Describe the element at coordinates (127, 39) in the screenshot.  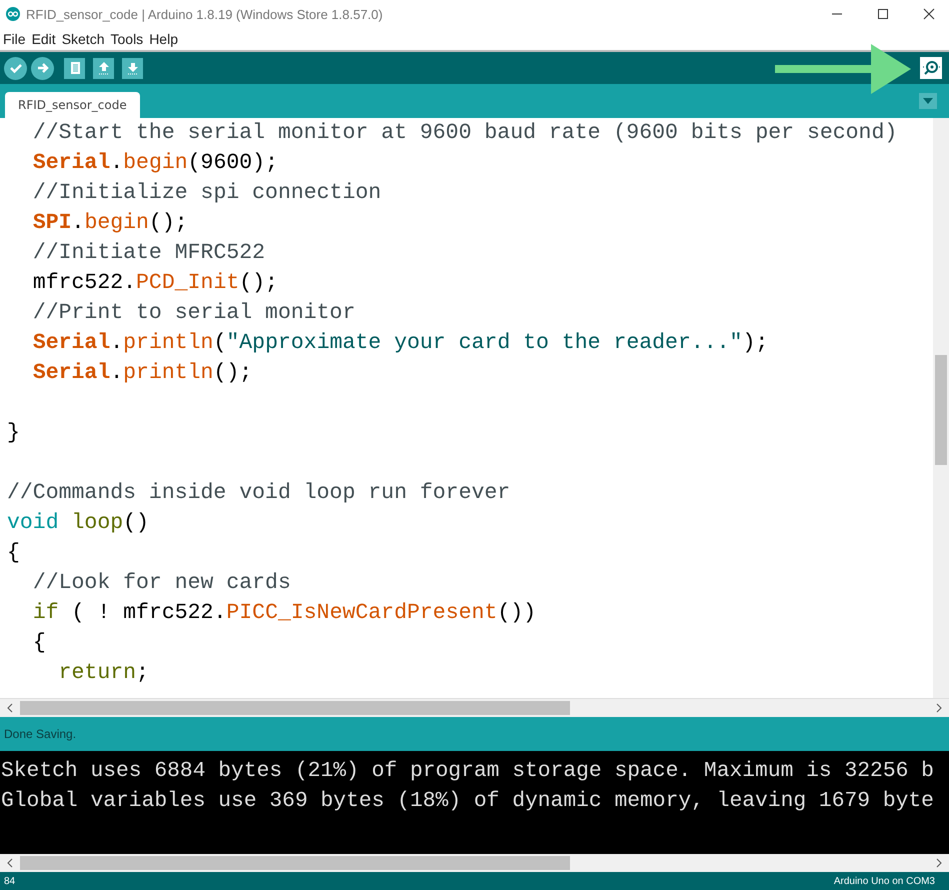
I see `menu-item: Tools` at that location.